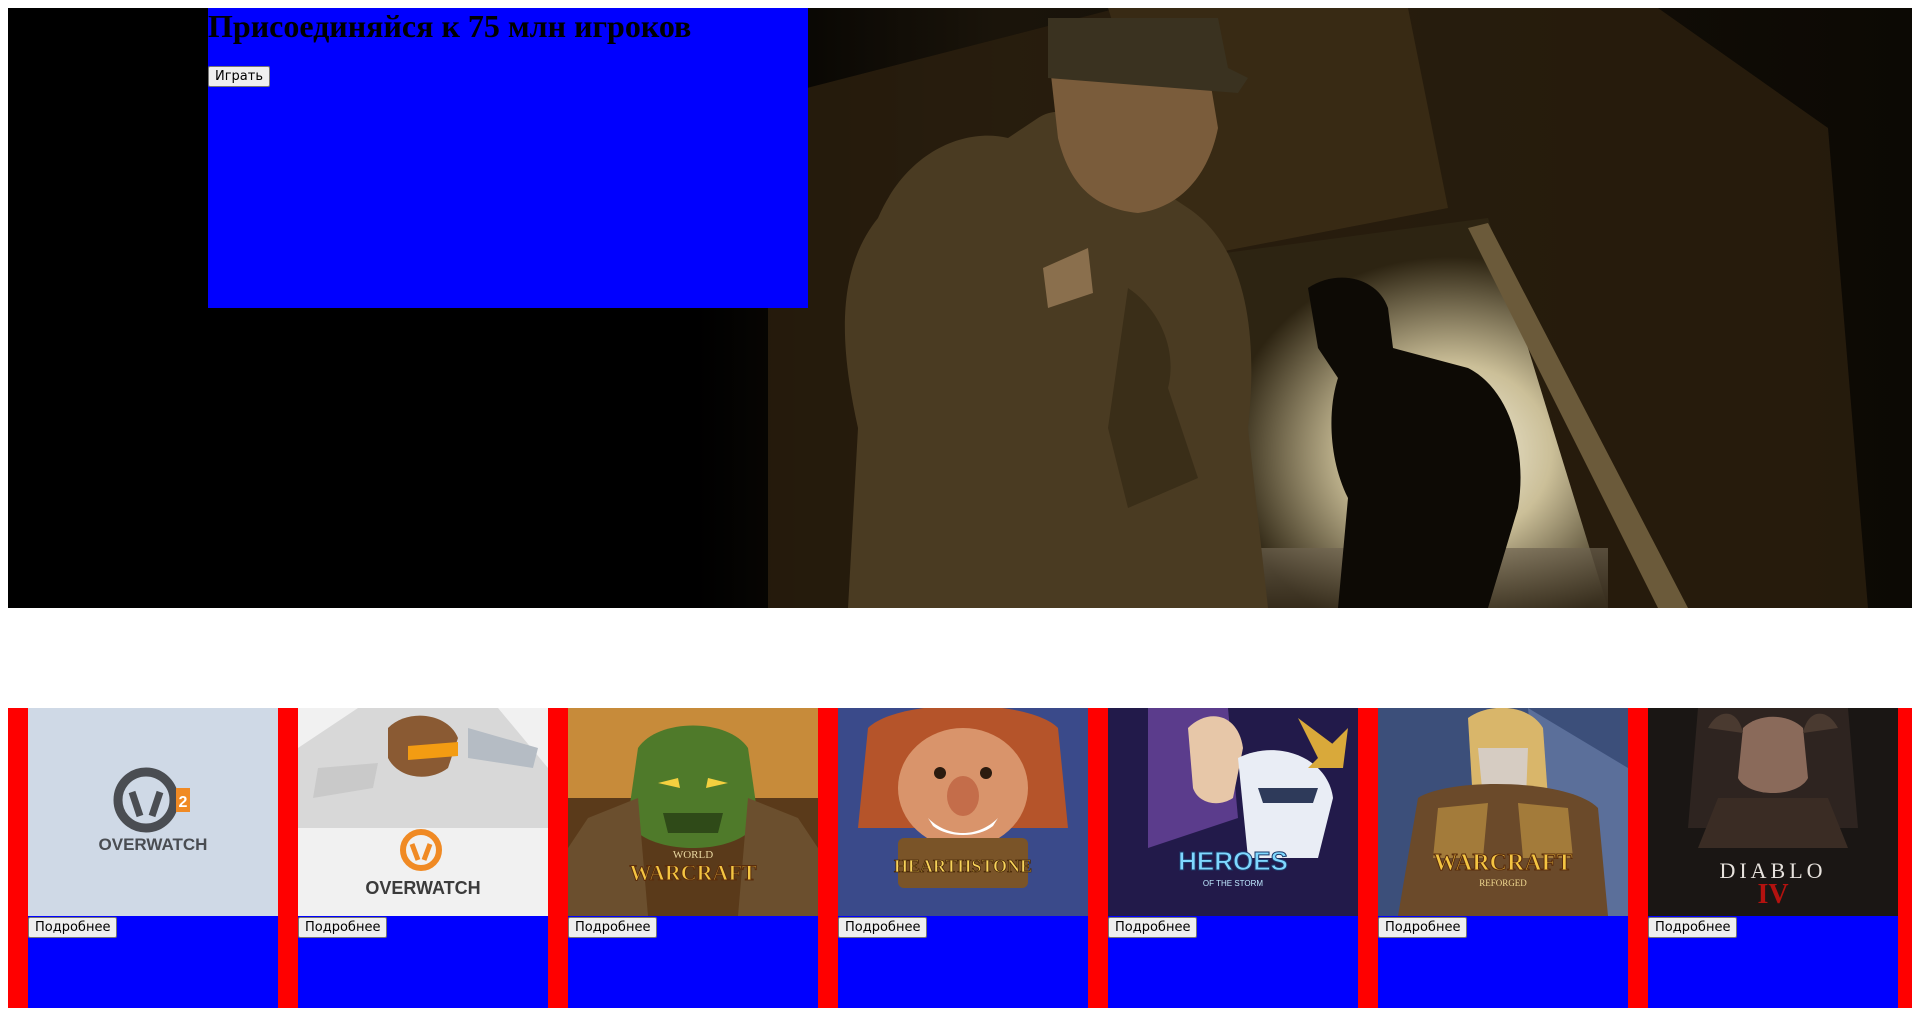 The image size is (1920, 1016). I want to click on game-card-world-of-warcraft: WORLD WARCRAFT Подробнее, so click(693, 858).